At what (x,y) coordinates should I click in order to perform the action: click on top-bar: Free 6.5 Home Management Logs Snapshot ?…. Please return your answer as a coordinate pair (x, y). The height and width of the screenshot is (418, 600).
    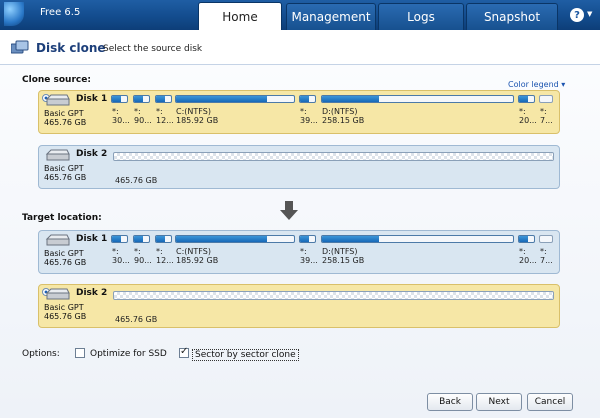
    Looking at the image, I should click on (300, 15).